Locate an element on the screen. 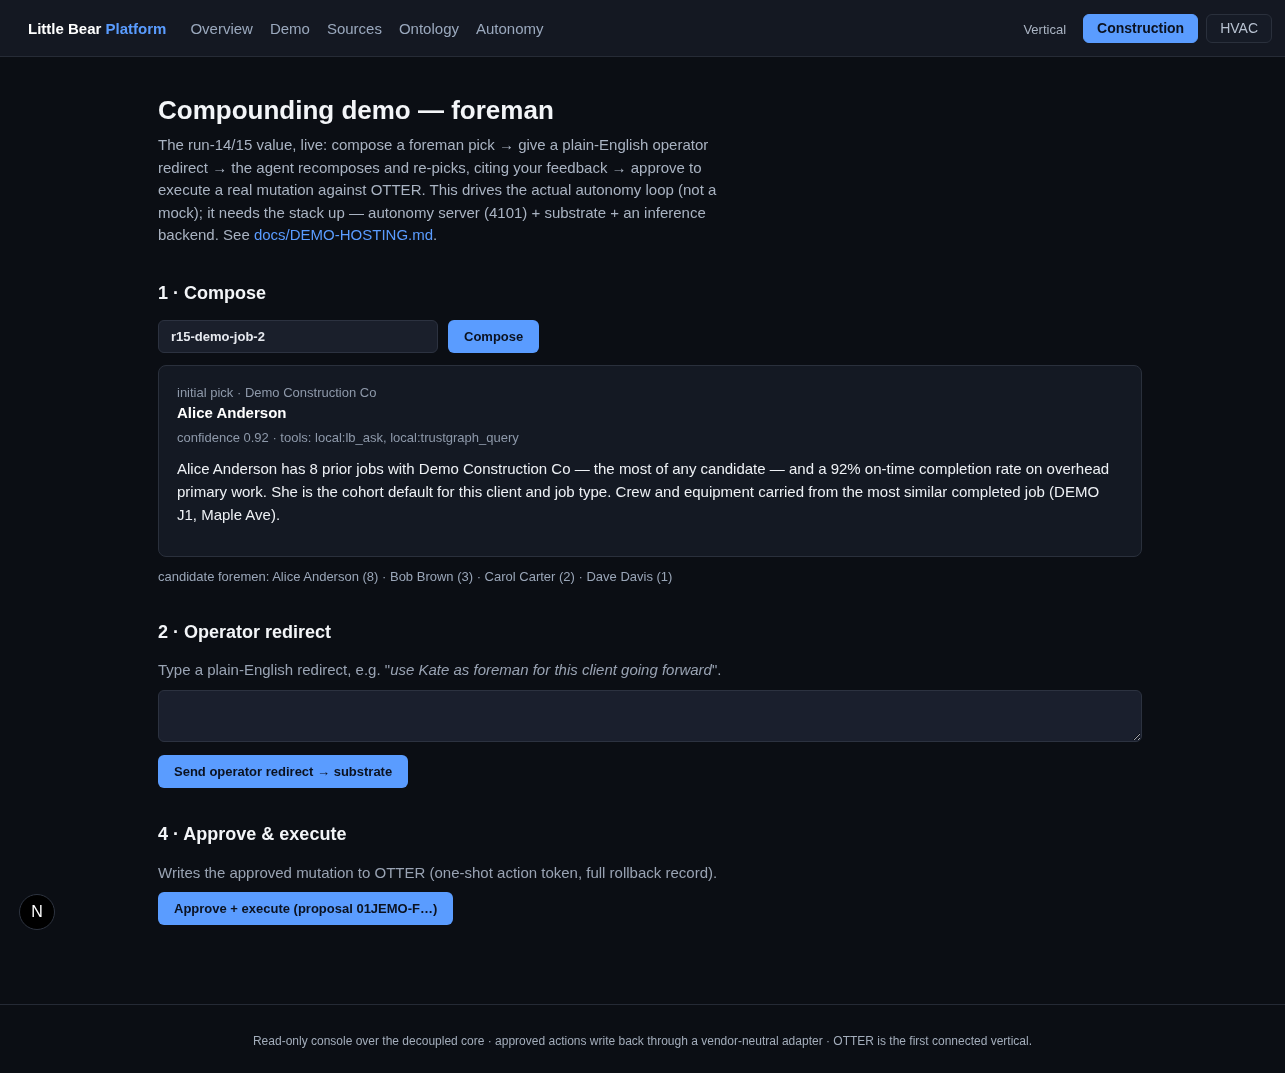  intro-paragraph: The run-14/15 value, live: compose a foreman pick → give a plain-English operator redirect → the agent recomposes and re-picks, citing your feedback → approve to execute a real mutation against OTTER. This drives the actual autonomy loop (not a mock); it needs the stack up — autonomy server (4101) + substrate + an inference backend. See docs/DEMO-HOSTING.md. is located at coordinates (438, 190).